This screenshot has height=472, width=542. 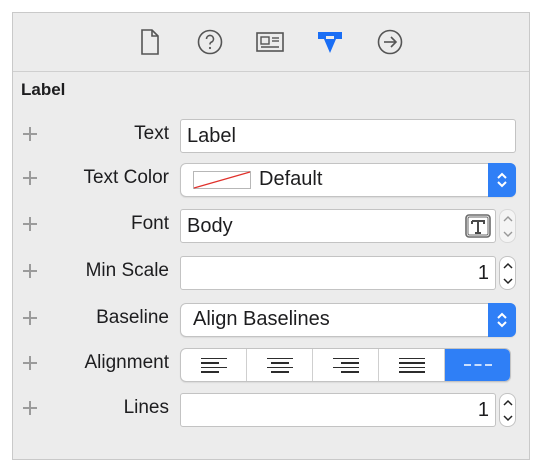 I want to click on attributes-inspector-tab, so click(x=330, y=42).